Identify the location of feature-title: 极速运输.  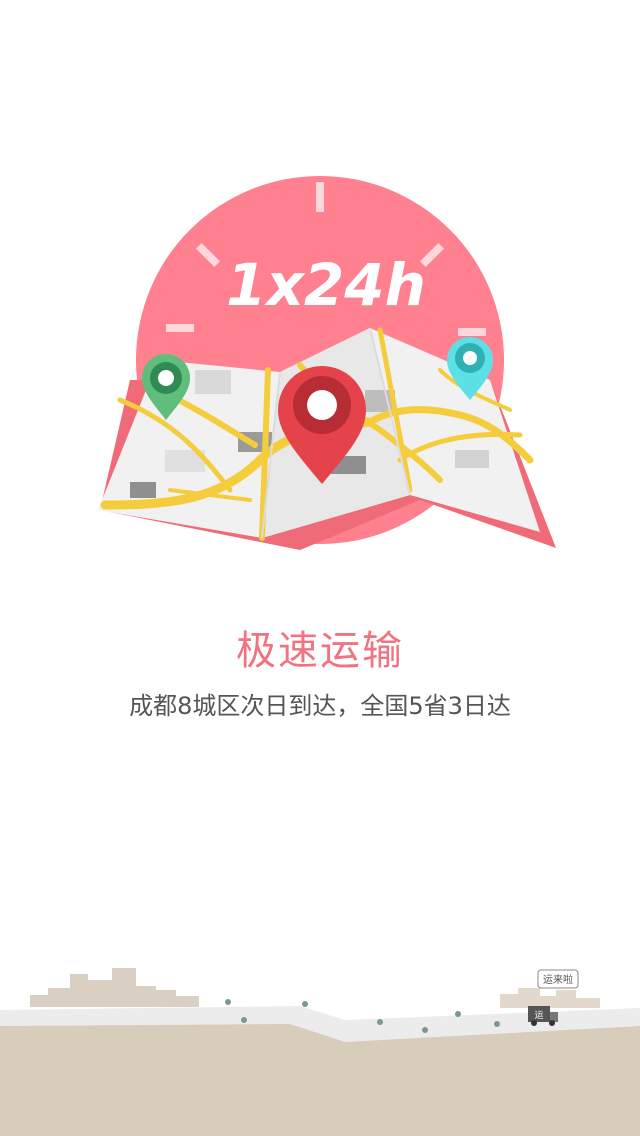
(320, 651).